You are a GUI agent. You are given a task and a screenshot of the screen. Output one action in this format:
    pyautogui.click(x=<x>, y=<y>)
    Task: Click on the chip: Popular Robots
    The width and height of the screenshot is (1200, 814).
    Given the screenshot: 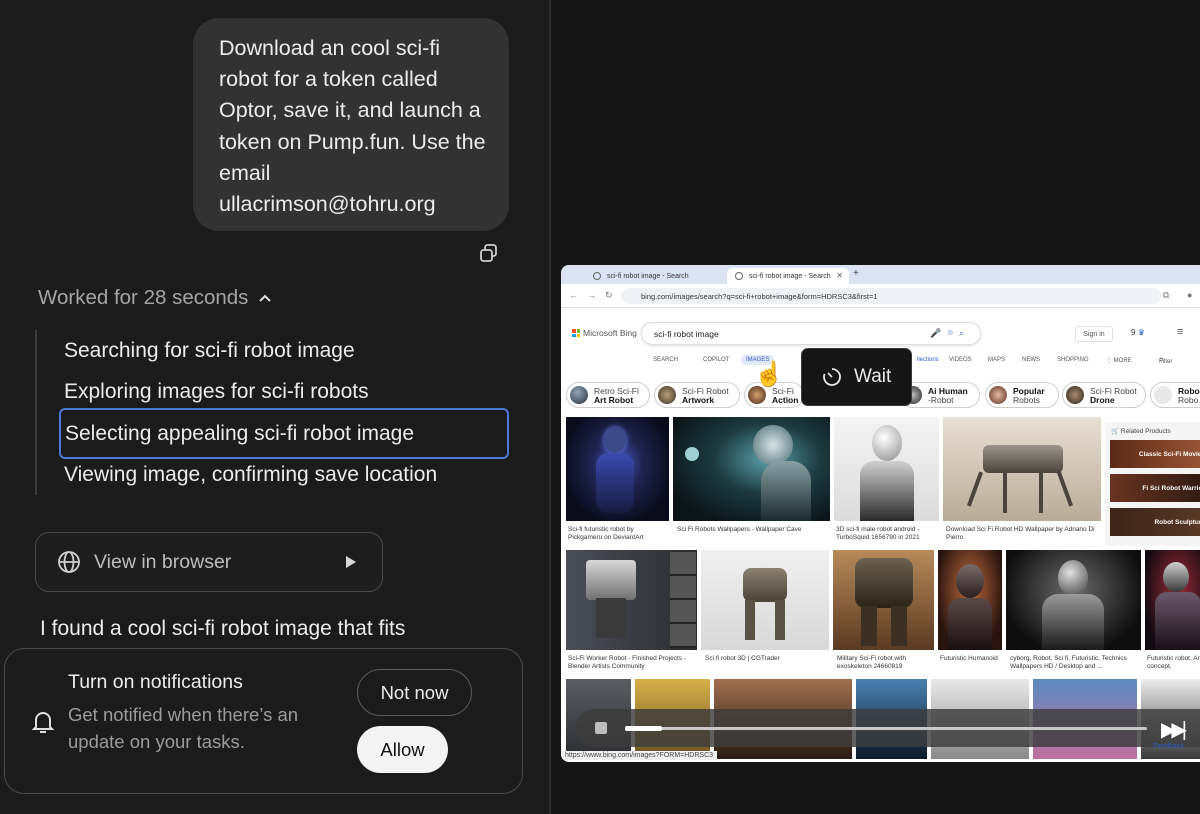 What is the action you would take?
    pyautogui.click(x=1022, y=395)
    